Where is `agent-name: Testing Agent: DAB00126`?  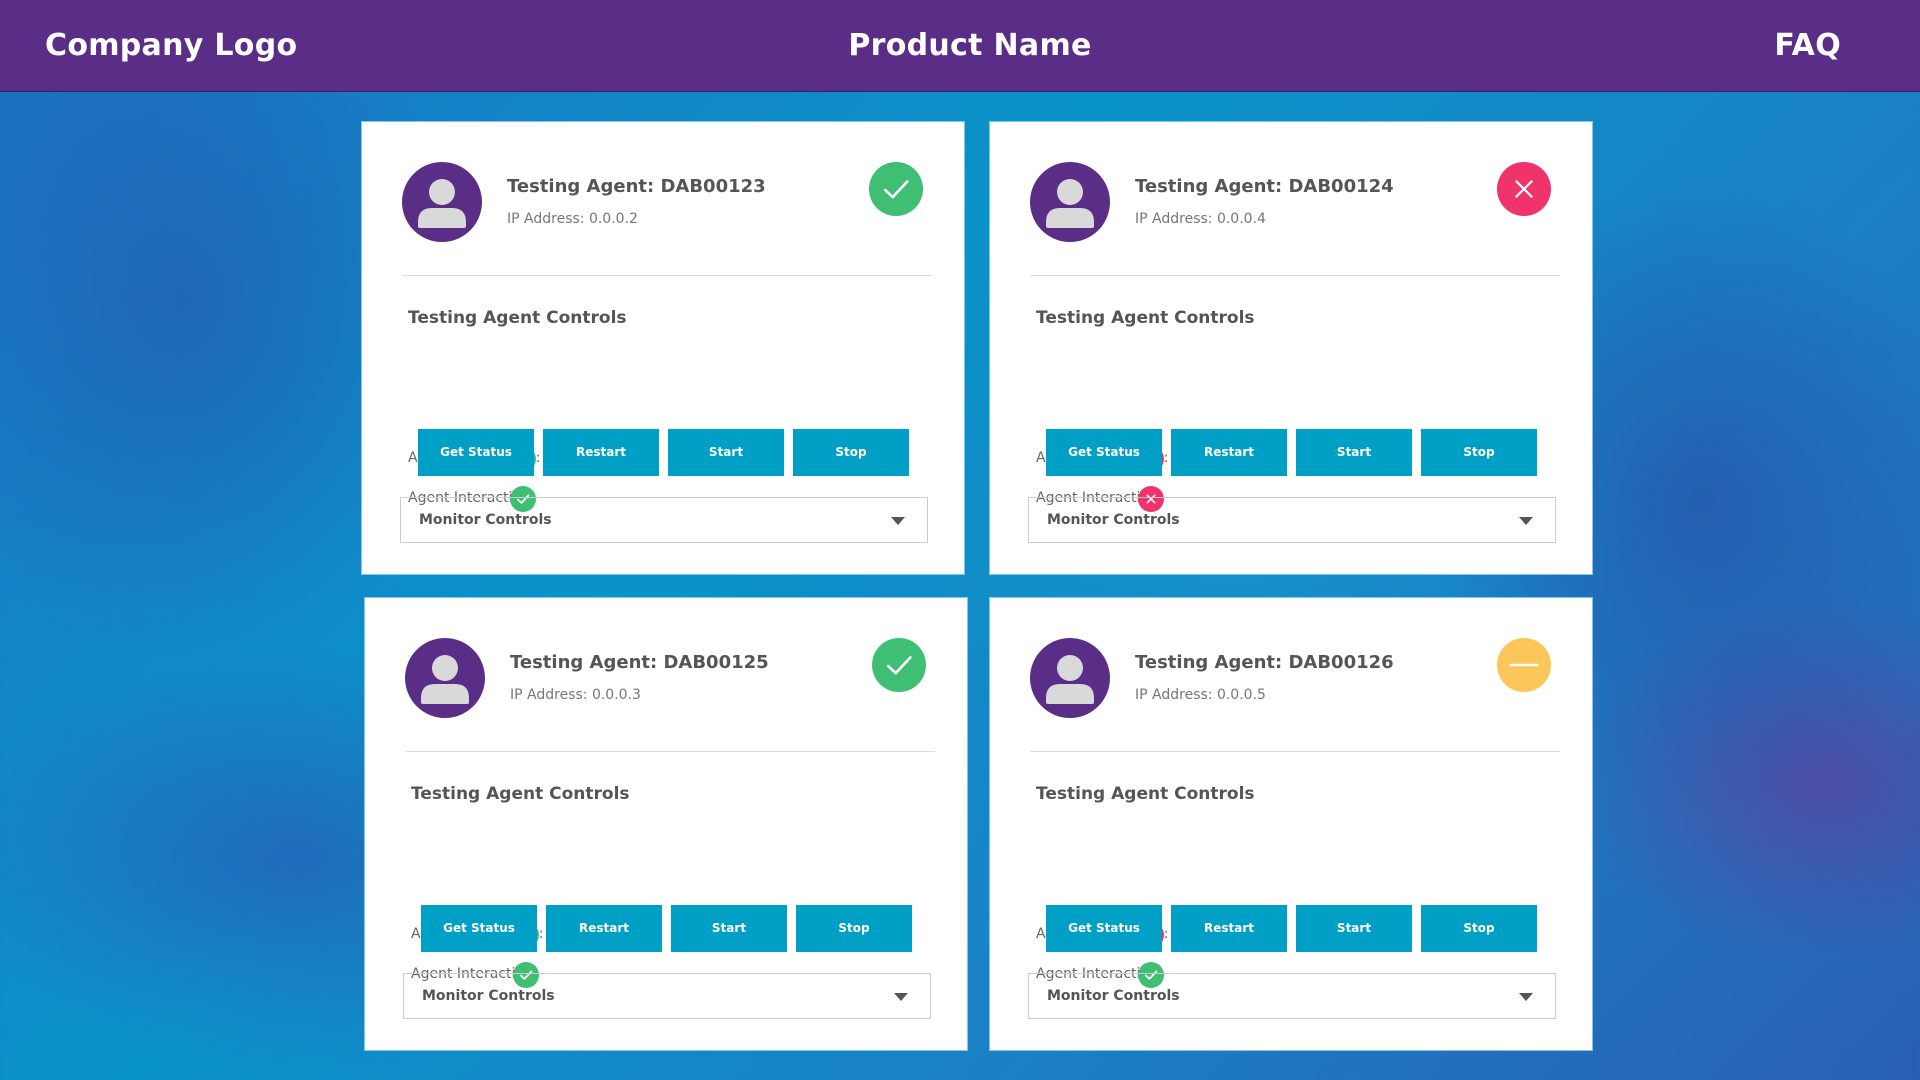 agent-name: Testing Agent: DAB00126 is located at coordinates (1264, 662).